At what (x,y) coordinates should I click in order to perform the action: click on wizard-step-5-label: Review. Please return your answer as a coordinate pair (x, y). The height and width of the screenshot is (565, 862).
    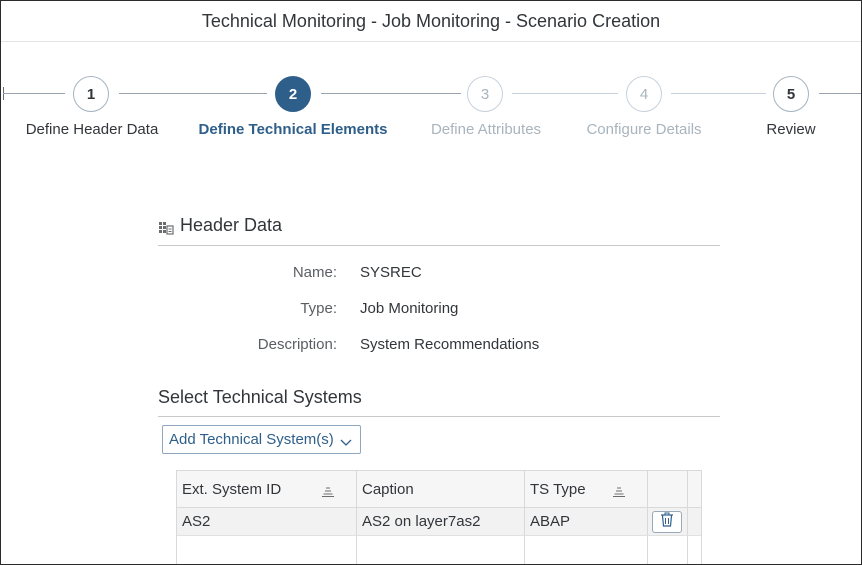
    Looking at the image, I should click on (790, 129).